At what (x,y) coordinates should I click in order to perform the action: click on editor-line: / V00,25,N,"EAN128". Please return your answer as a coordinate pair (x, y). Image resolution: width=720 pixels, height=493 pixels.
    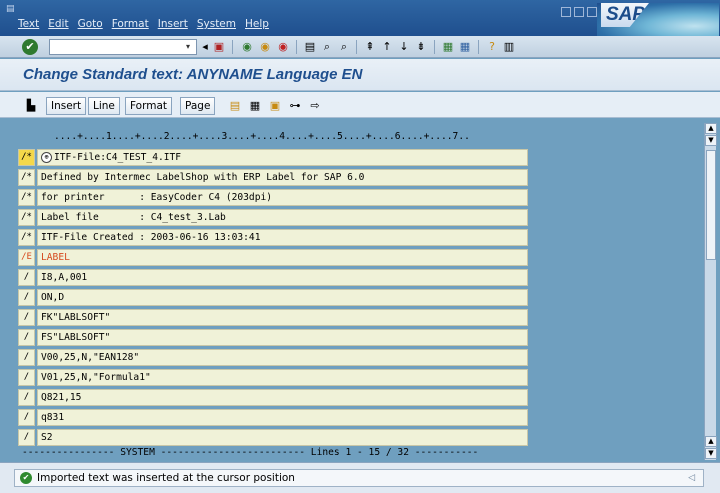
    Looking at the image, I should click on (273, 358).